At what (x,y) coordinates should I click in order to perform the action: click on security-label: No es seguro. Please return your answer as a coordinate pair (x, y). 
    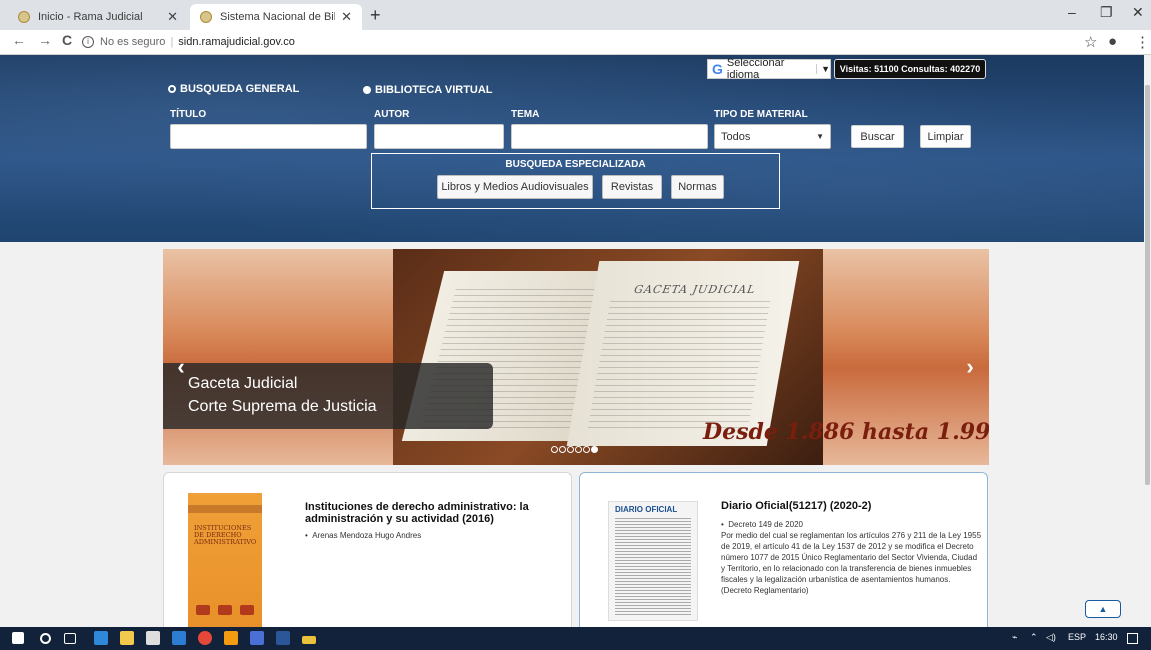
    Looking at the image, I should click on (133, 42).